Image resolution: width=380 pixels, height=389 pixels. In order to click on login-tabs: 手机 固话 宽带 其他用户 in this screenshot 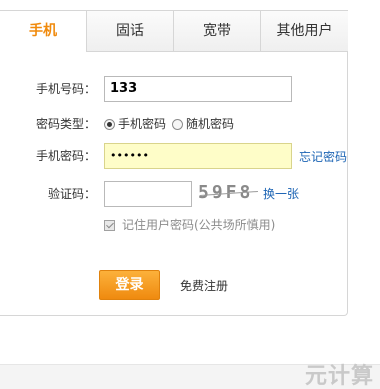, I will do `click(174, 31)`.